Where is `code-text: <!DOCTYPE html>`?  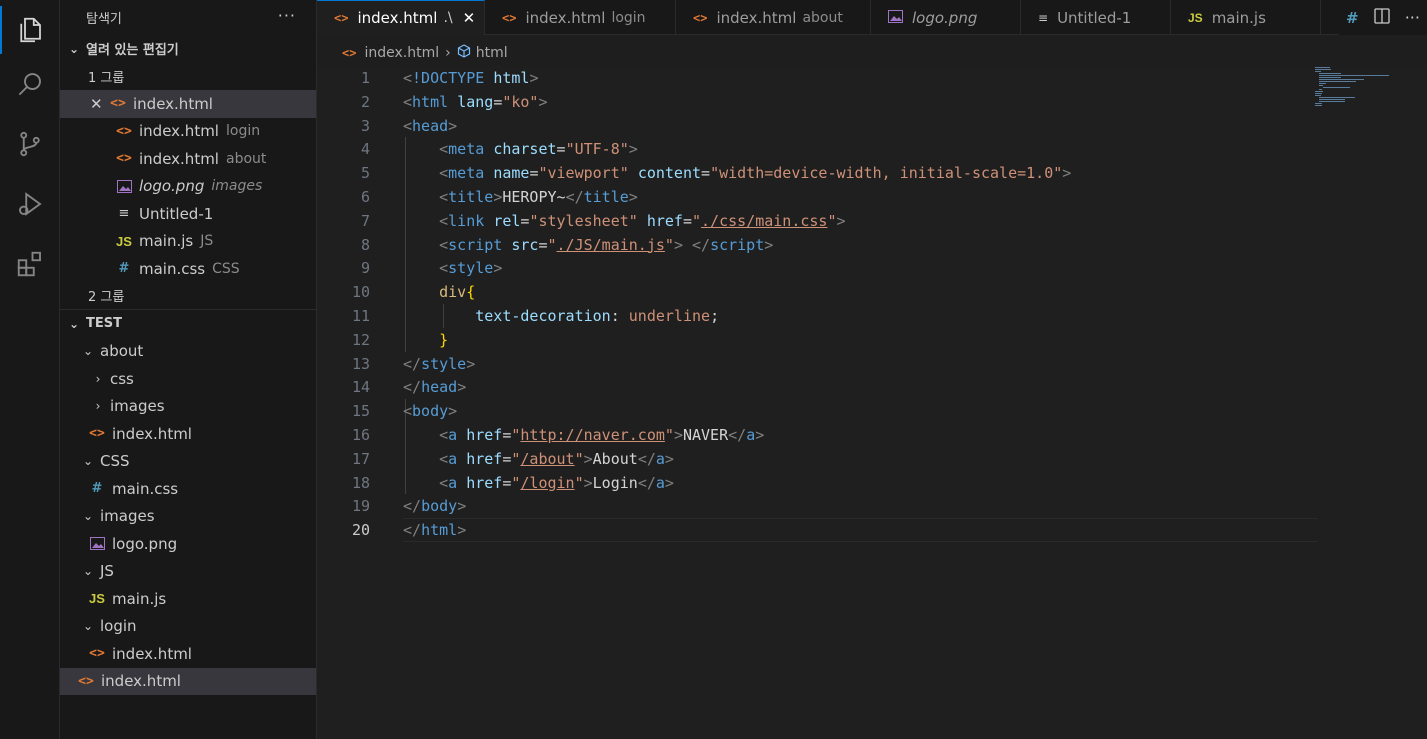
code-text: <!DOCTYPE html> is located at coordinates (471, 78).